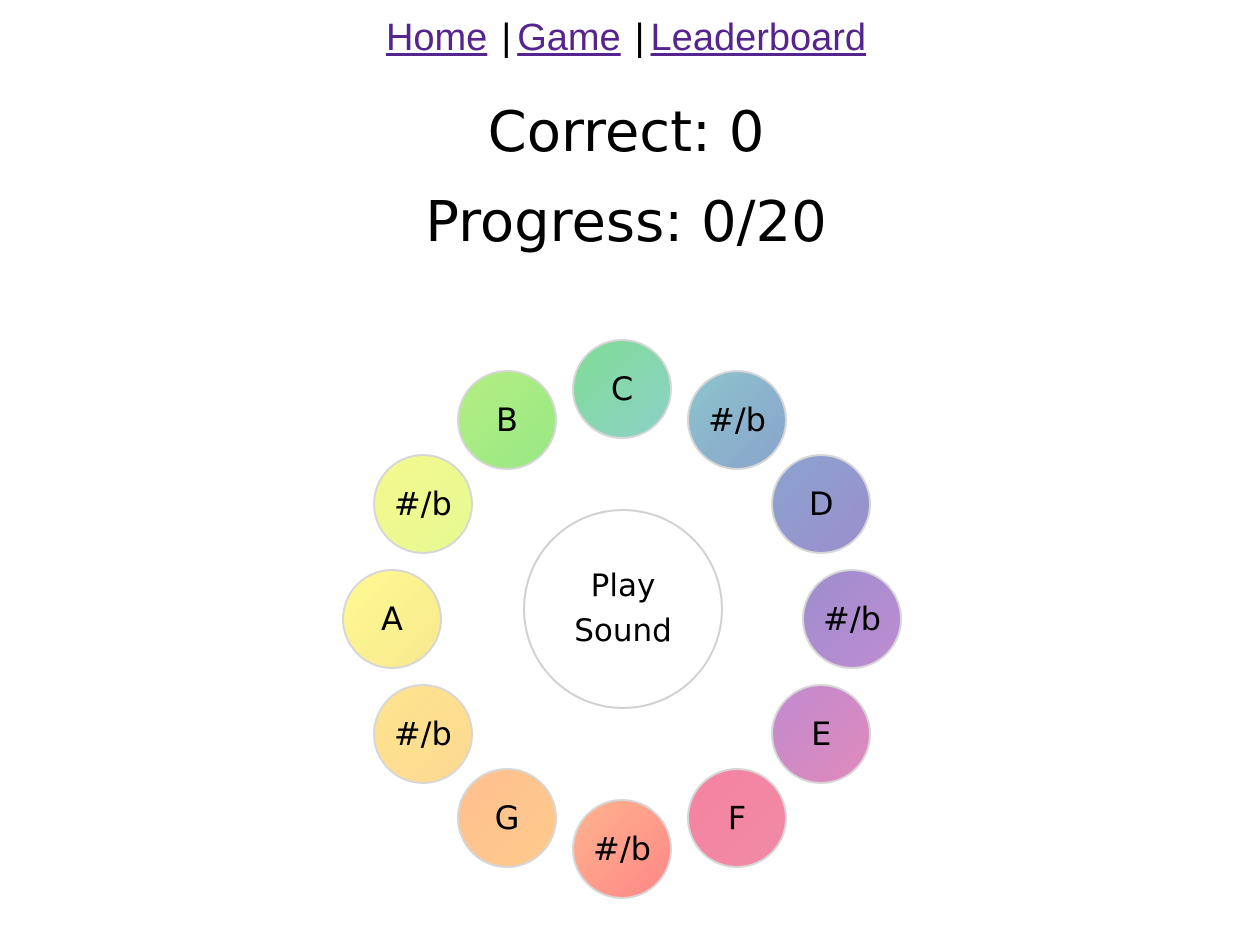 This screenshot has width=1252, height=939. What do you see at coordinates (622, 849) in the screenshot?
I see `note-button-6: #/b` at bounding box center [622, 849].